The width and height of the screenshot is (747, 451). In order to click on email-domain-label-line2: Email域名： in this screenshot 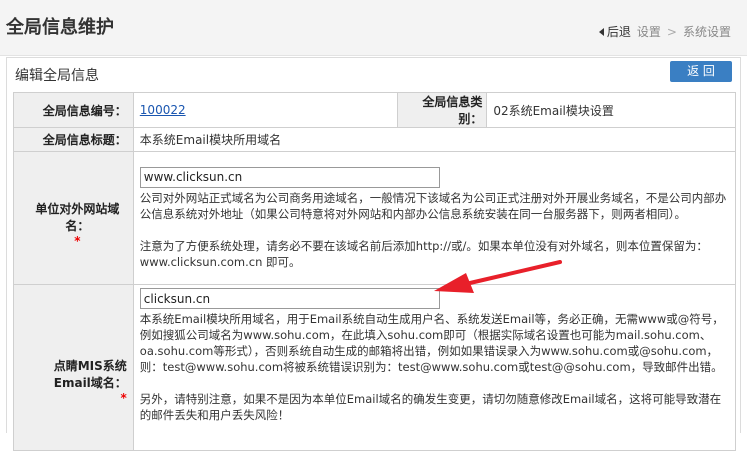, I will do `click(90, 382)`.